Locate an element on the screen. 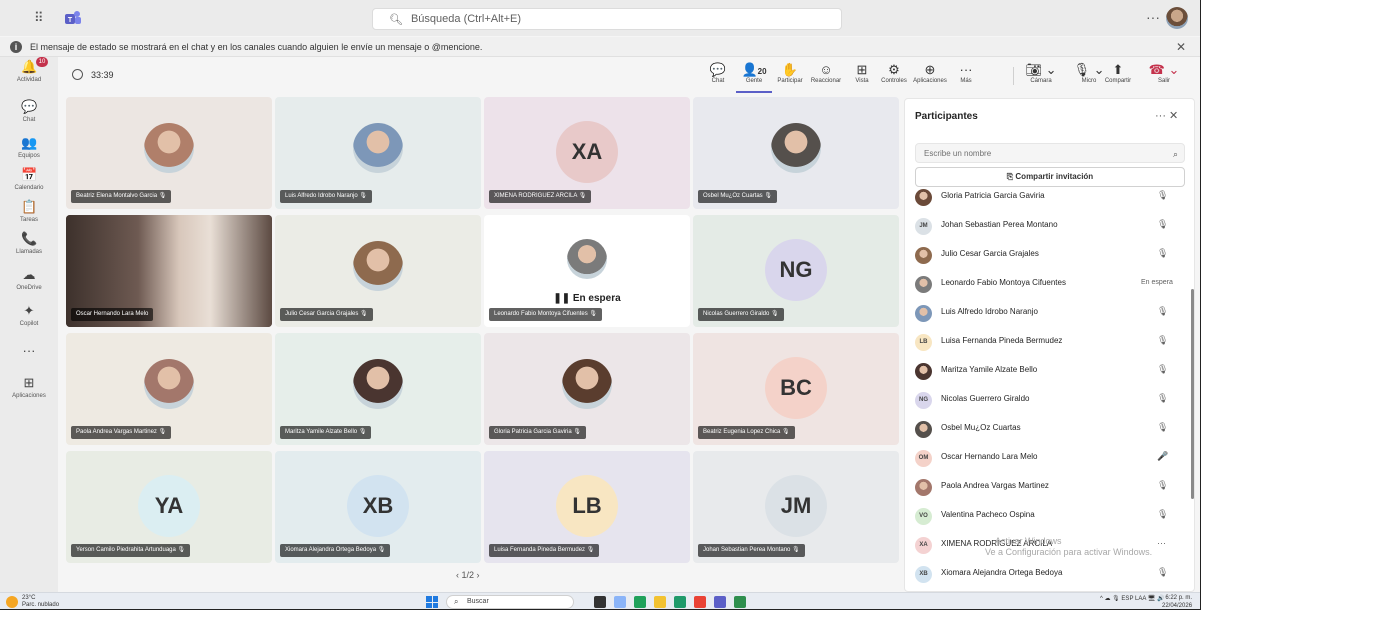  participant-row: XB Xiomara Alejandra Ortega Bedoya 🎙 is located at coordinates (1049, 574).